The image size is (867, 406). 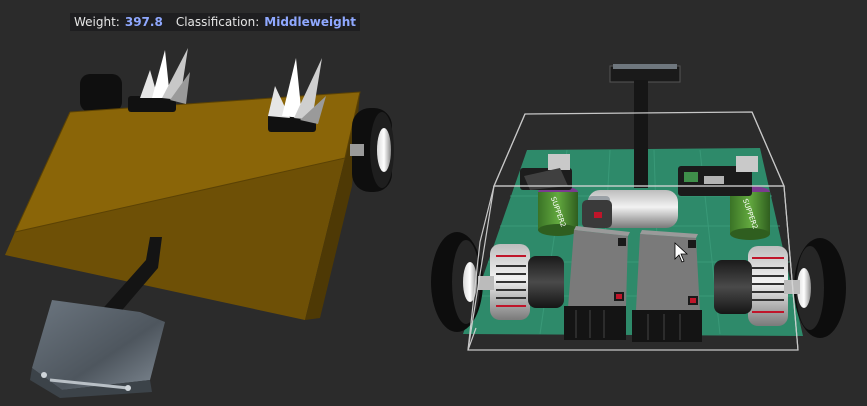 I want to click on left-robot-hammer-head, so click(x=97, y=349).